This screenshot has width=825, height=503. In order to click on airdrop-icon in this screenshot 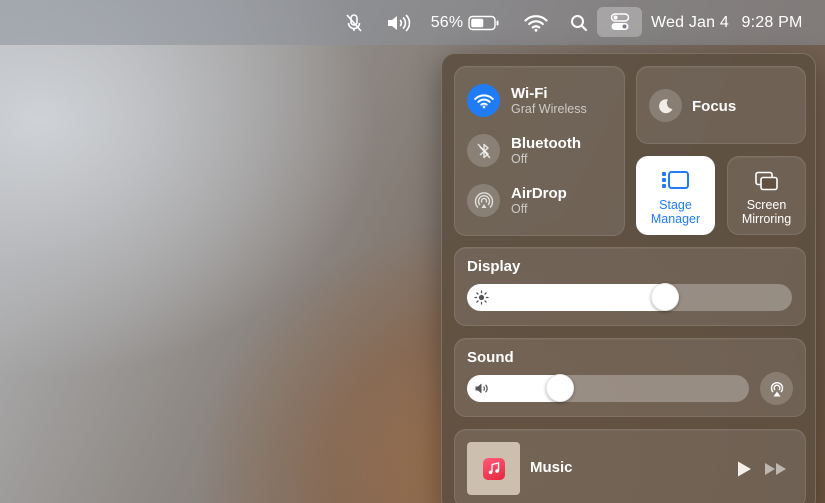, I will do `click(483, 200)`.